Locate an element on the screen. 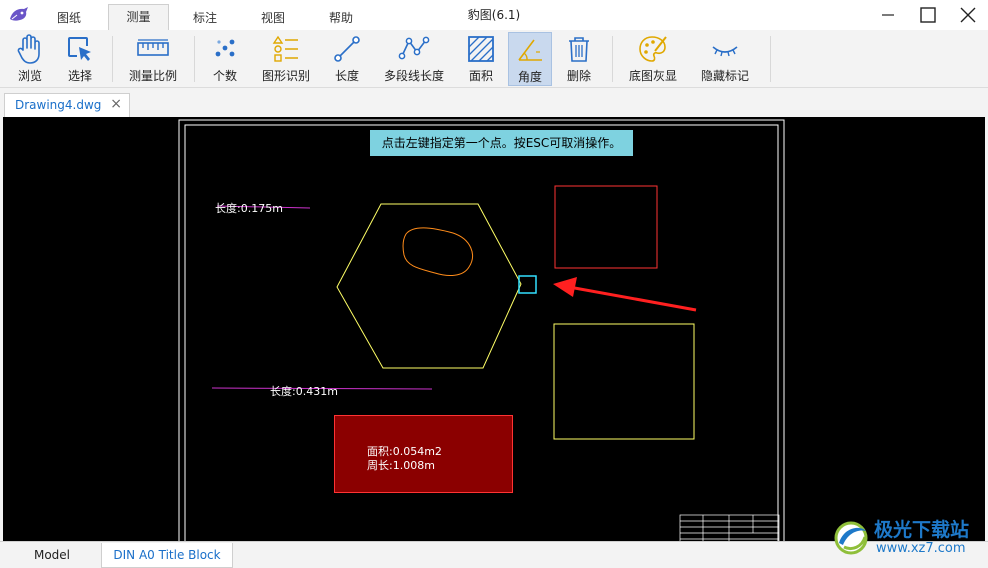 Image resolution: width=988 pixels, height=568 pixels. tool-gray-background: 底图灰显 is located at coordinates (653, 59).